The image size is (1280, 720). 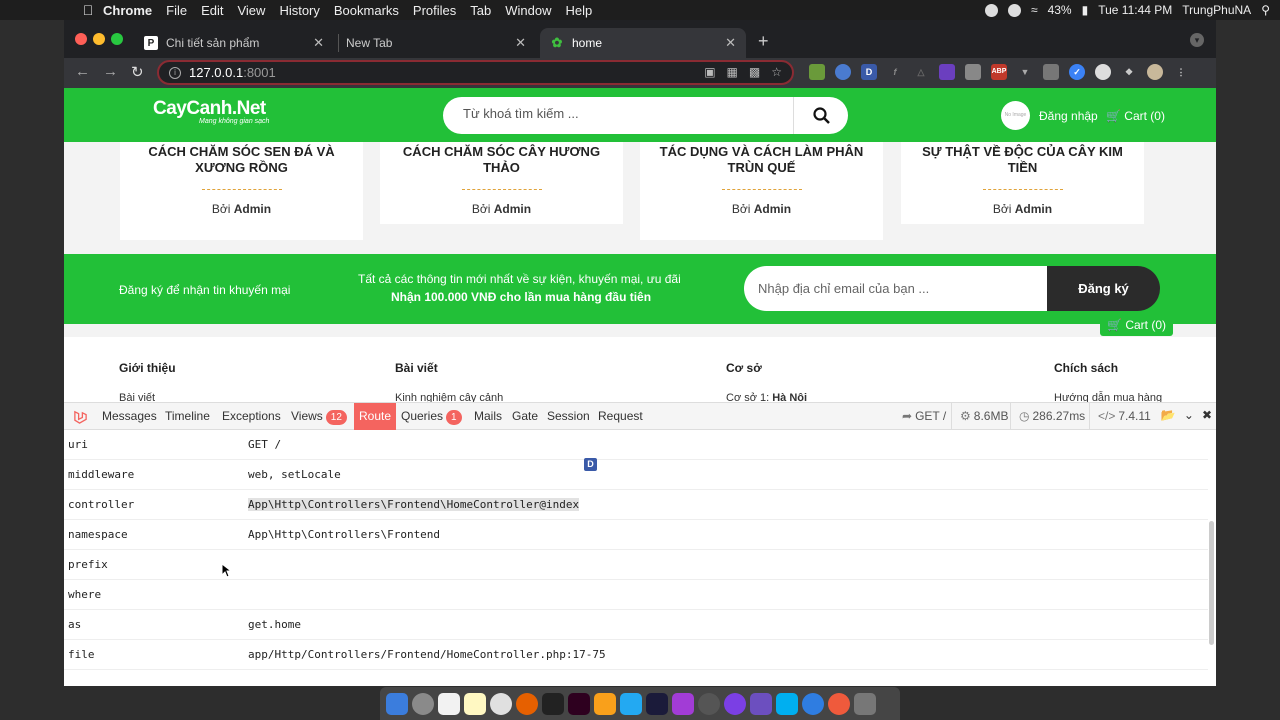 What do you see at coordinates (683, 703) in the screenshot?
I see `phpstorm-icon` at bounding box center [683, 703].